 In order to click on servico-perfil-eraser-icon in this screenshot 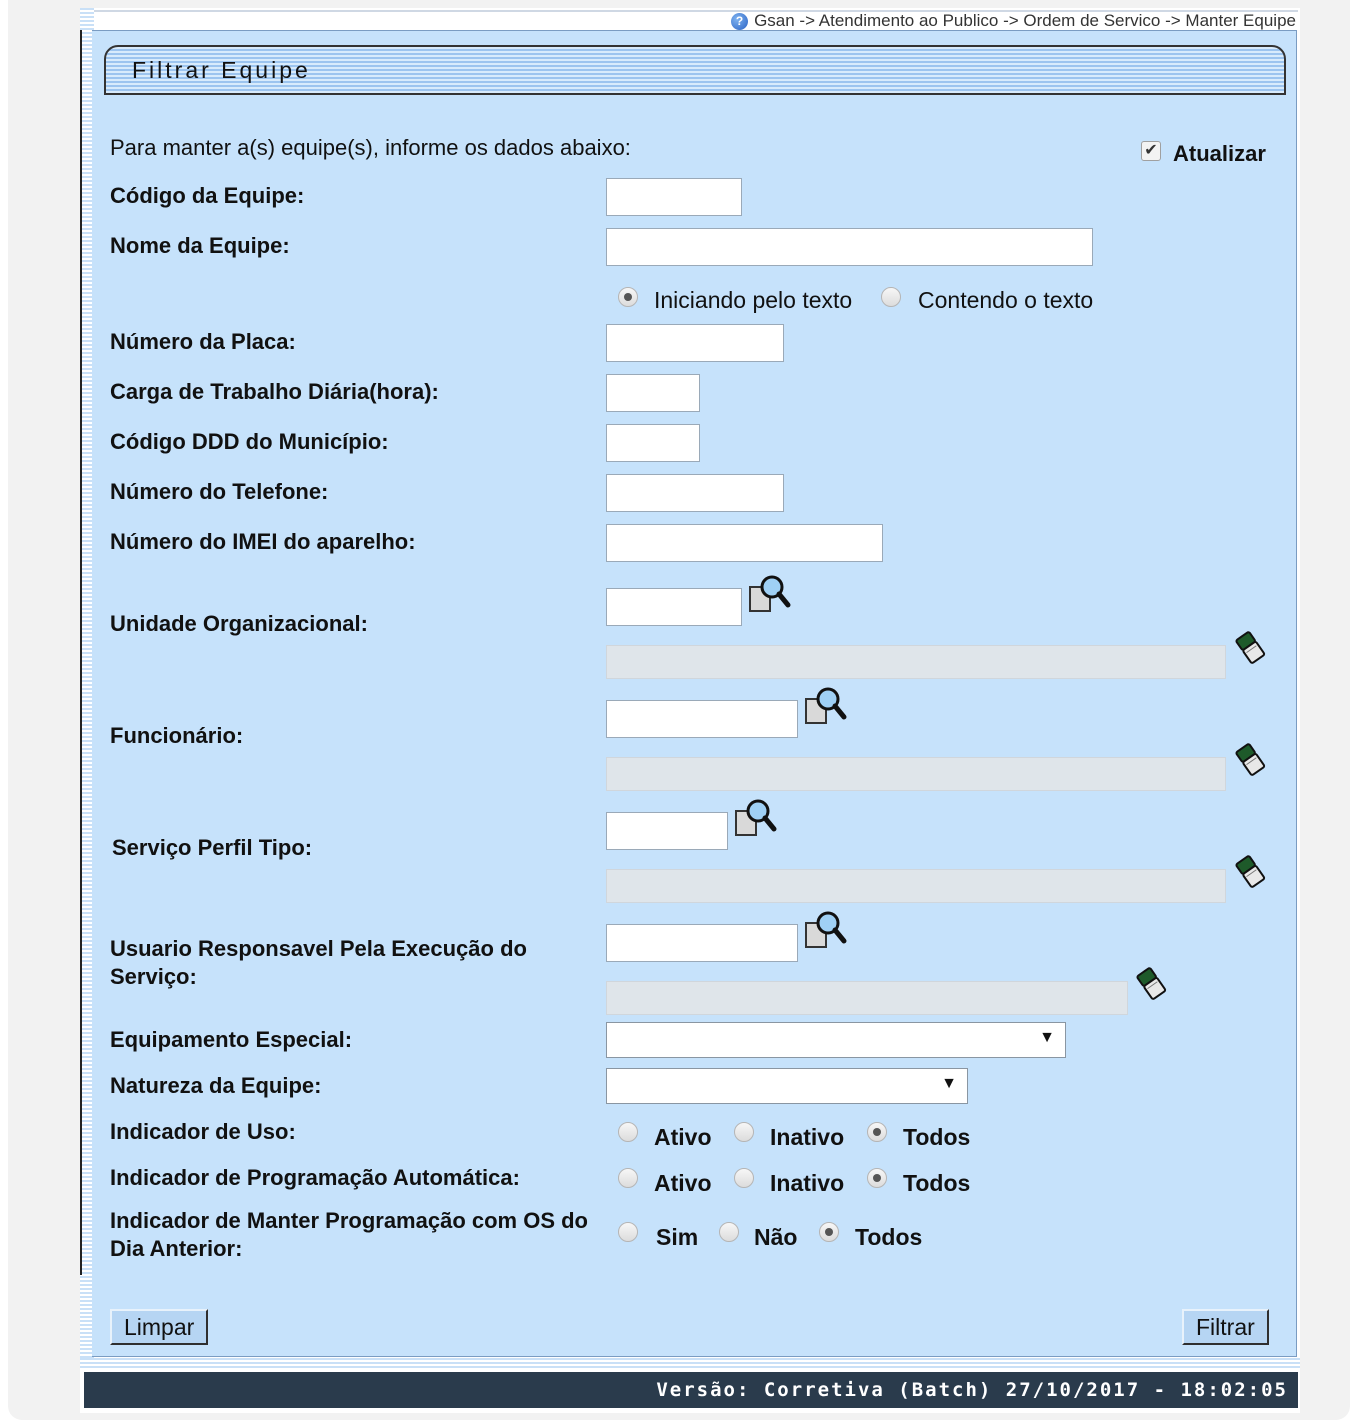, I will do `click(1252, 874)`.